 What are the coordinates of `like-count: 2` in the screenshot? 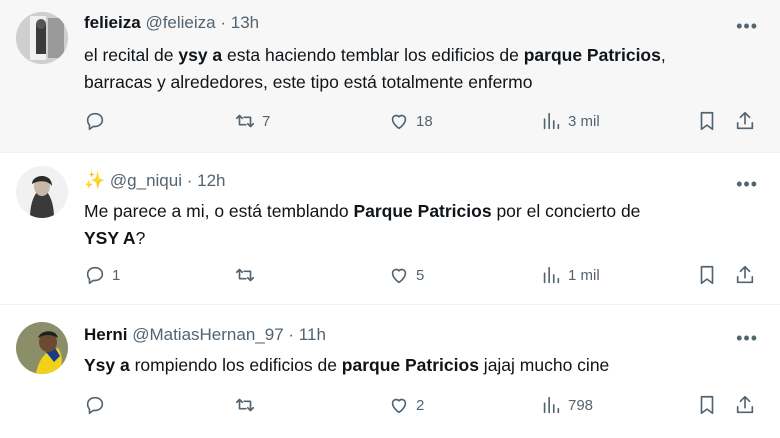 It's located at (420, 405).